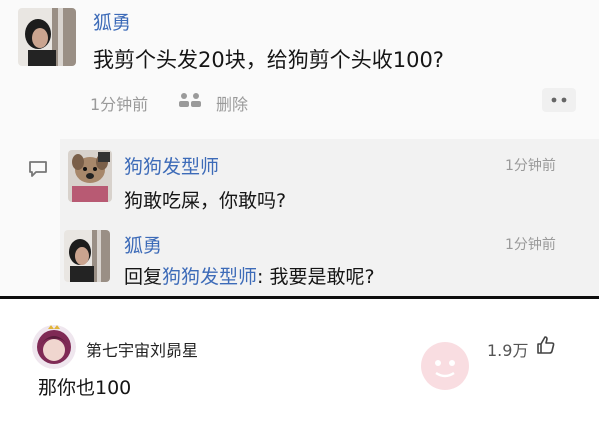 The image size is (599, 422). What do you see at coordinates (190, 100) in the screenshot?
I see `people-icon` at bounding box center [190, 100].